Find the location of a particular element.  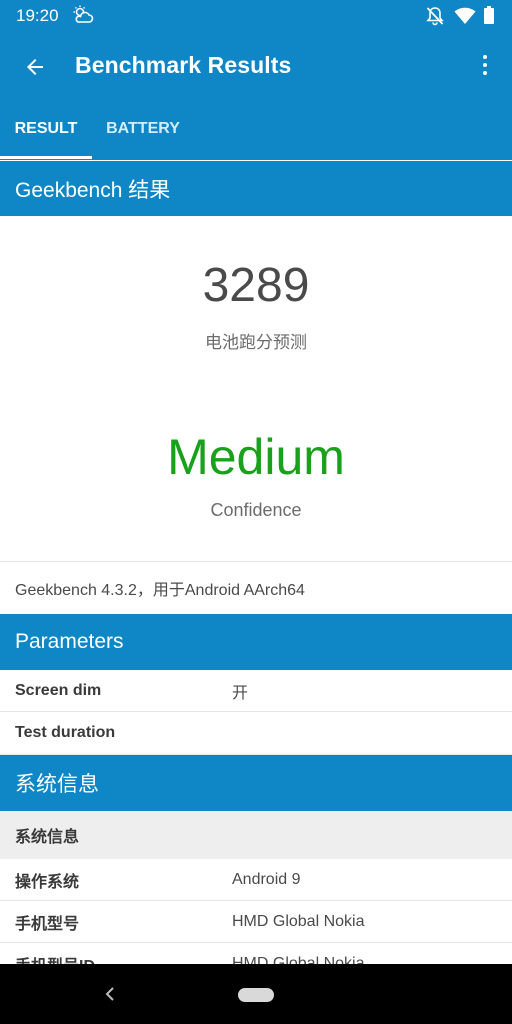

battery-icon is located at coordinates (489, 15).